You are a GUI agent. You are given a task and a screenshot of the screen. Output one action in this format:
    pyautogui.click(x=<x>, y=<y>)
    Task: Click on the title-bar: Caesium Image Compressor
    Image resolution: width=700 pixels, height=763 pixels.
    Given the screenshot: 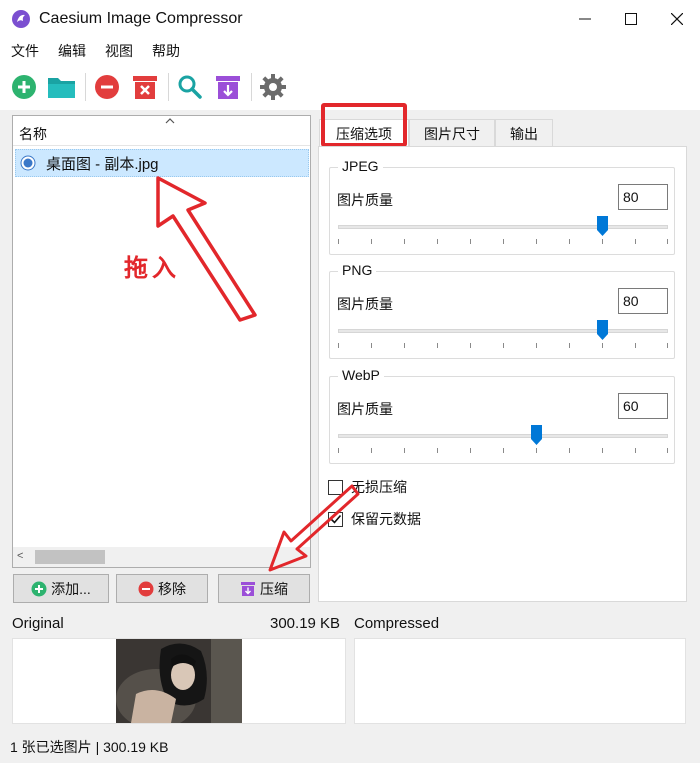 What is the action you would take?
    pyautogui.click(x=350, y=19)
    